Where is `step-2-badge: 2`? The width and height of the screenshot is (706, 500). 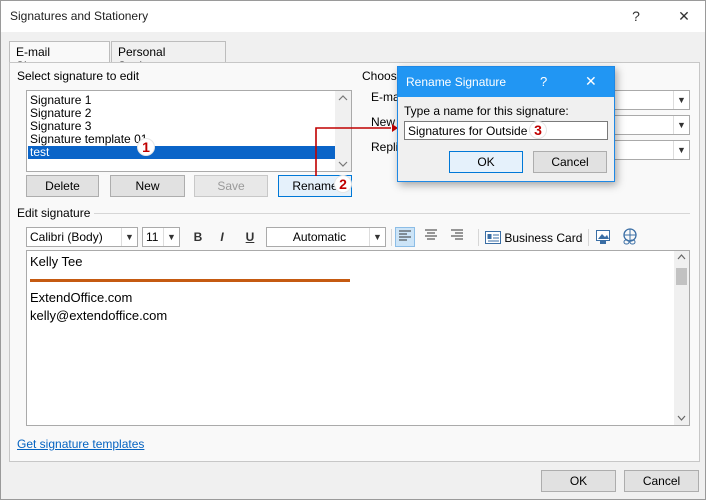 step-2-badge: 2 is located at coordinates (343, 184).